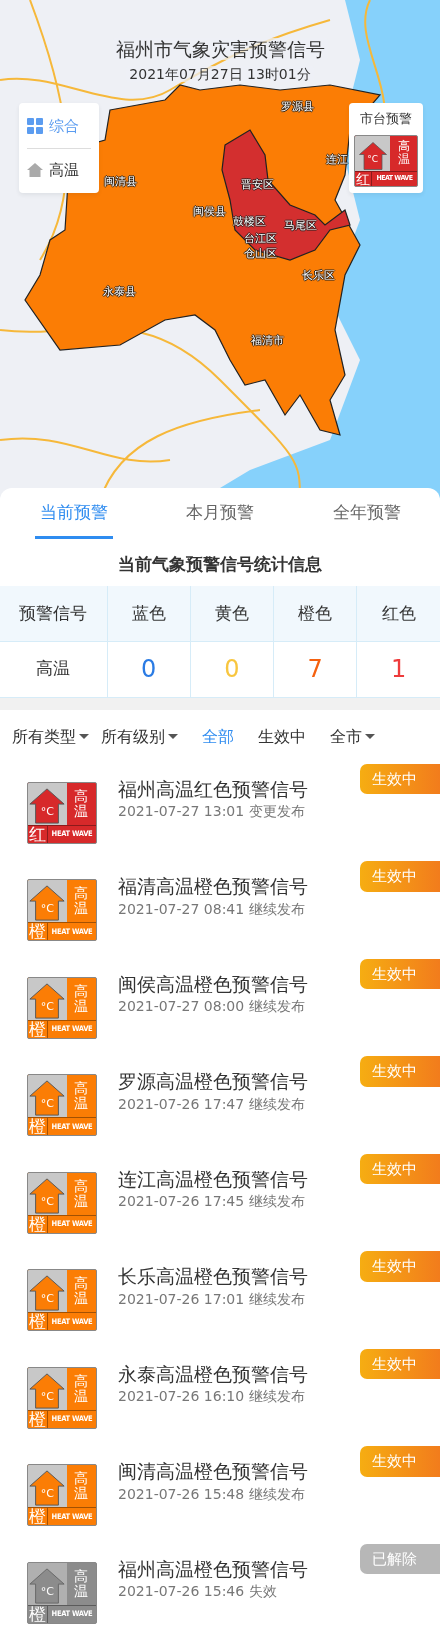 This screenshot has height=1651, width=440. I want to click on filter-button: 生效中, so click(282, 736).